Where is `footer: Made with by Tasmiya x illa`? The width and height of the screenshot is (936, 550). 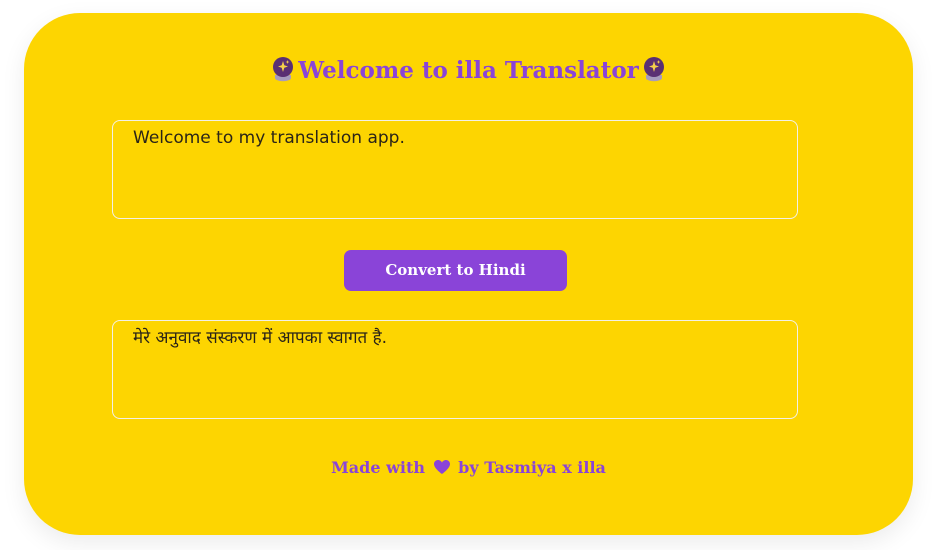
footer: Made with by Tasmiya x illa is located at coordinates (468, 468).